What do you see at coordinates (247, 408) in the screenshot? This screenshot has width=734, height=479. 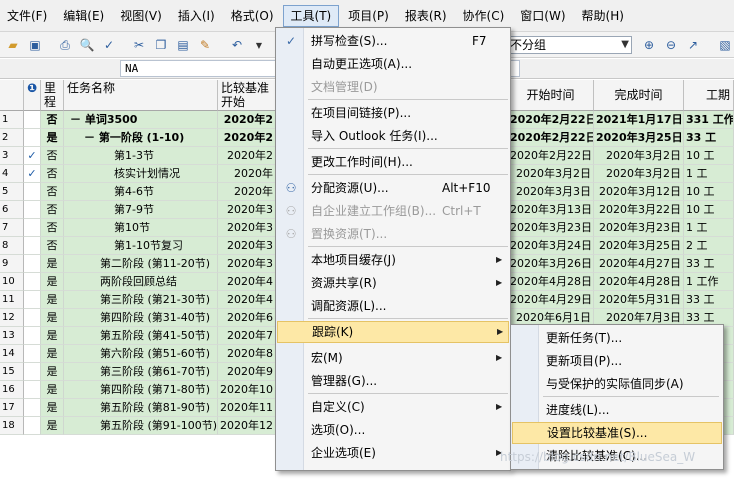 I see `row-baseline-start: 2020年11` at bounding box center [247, 408].